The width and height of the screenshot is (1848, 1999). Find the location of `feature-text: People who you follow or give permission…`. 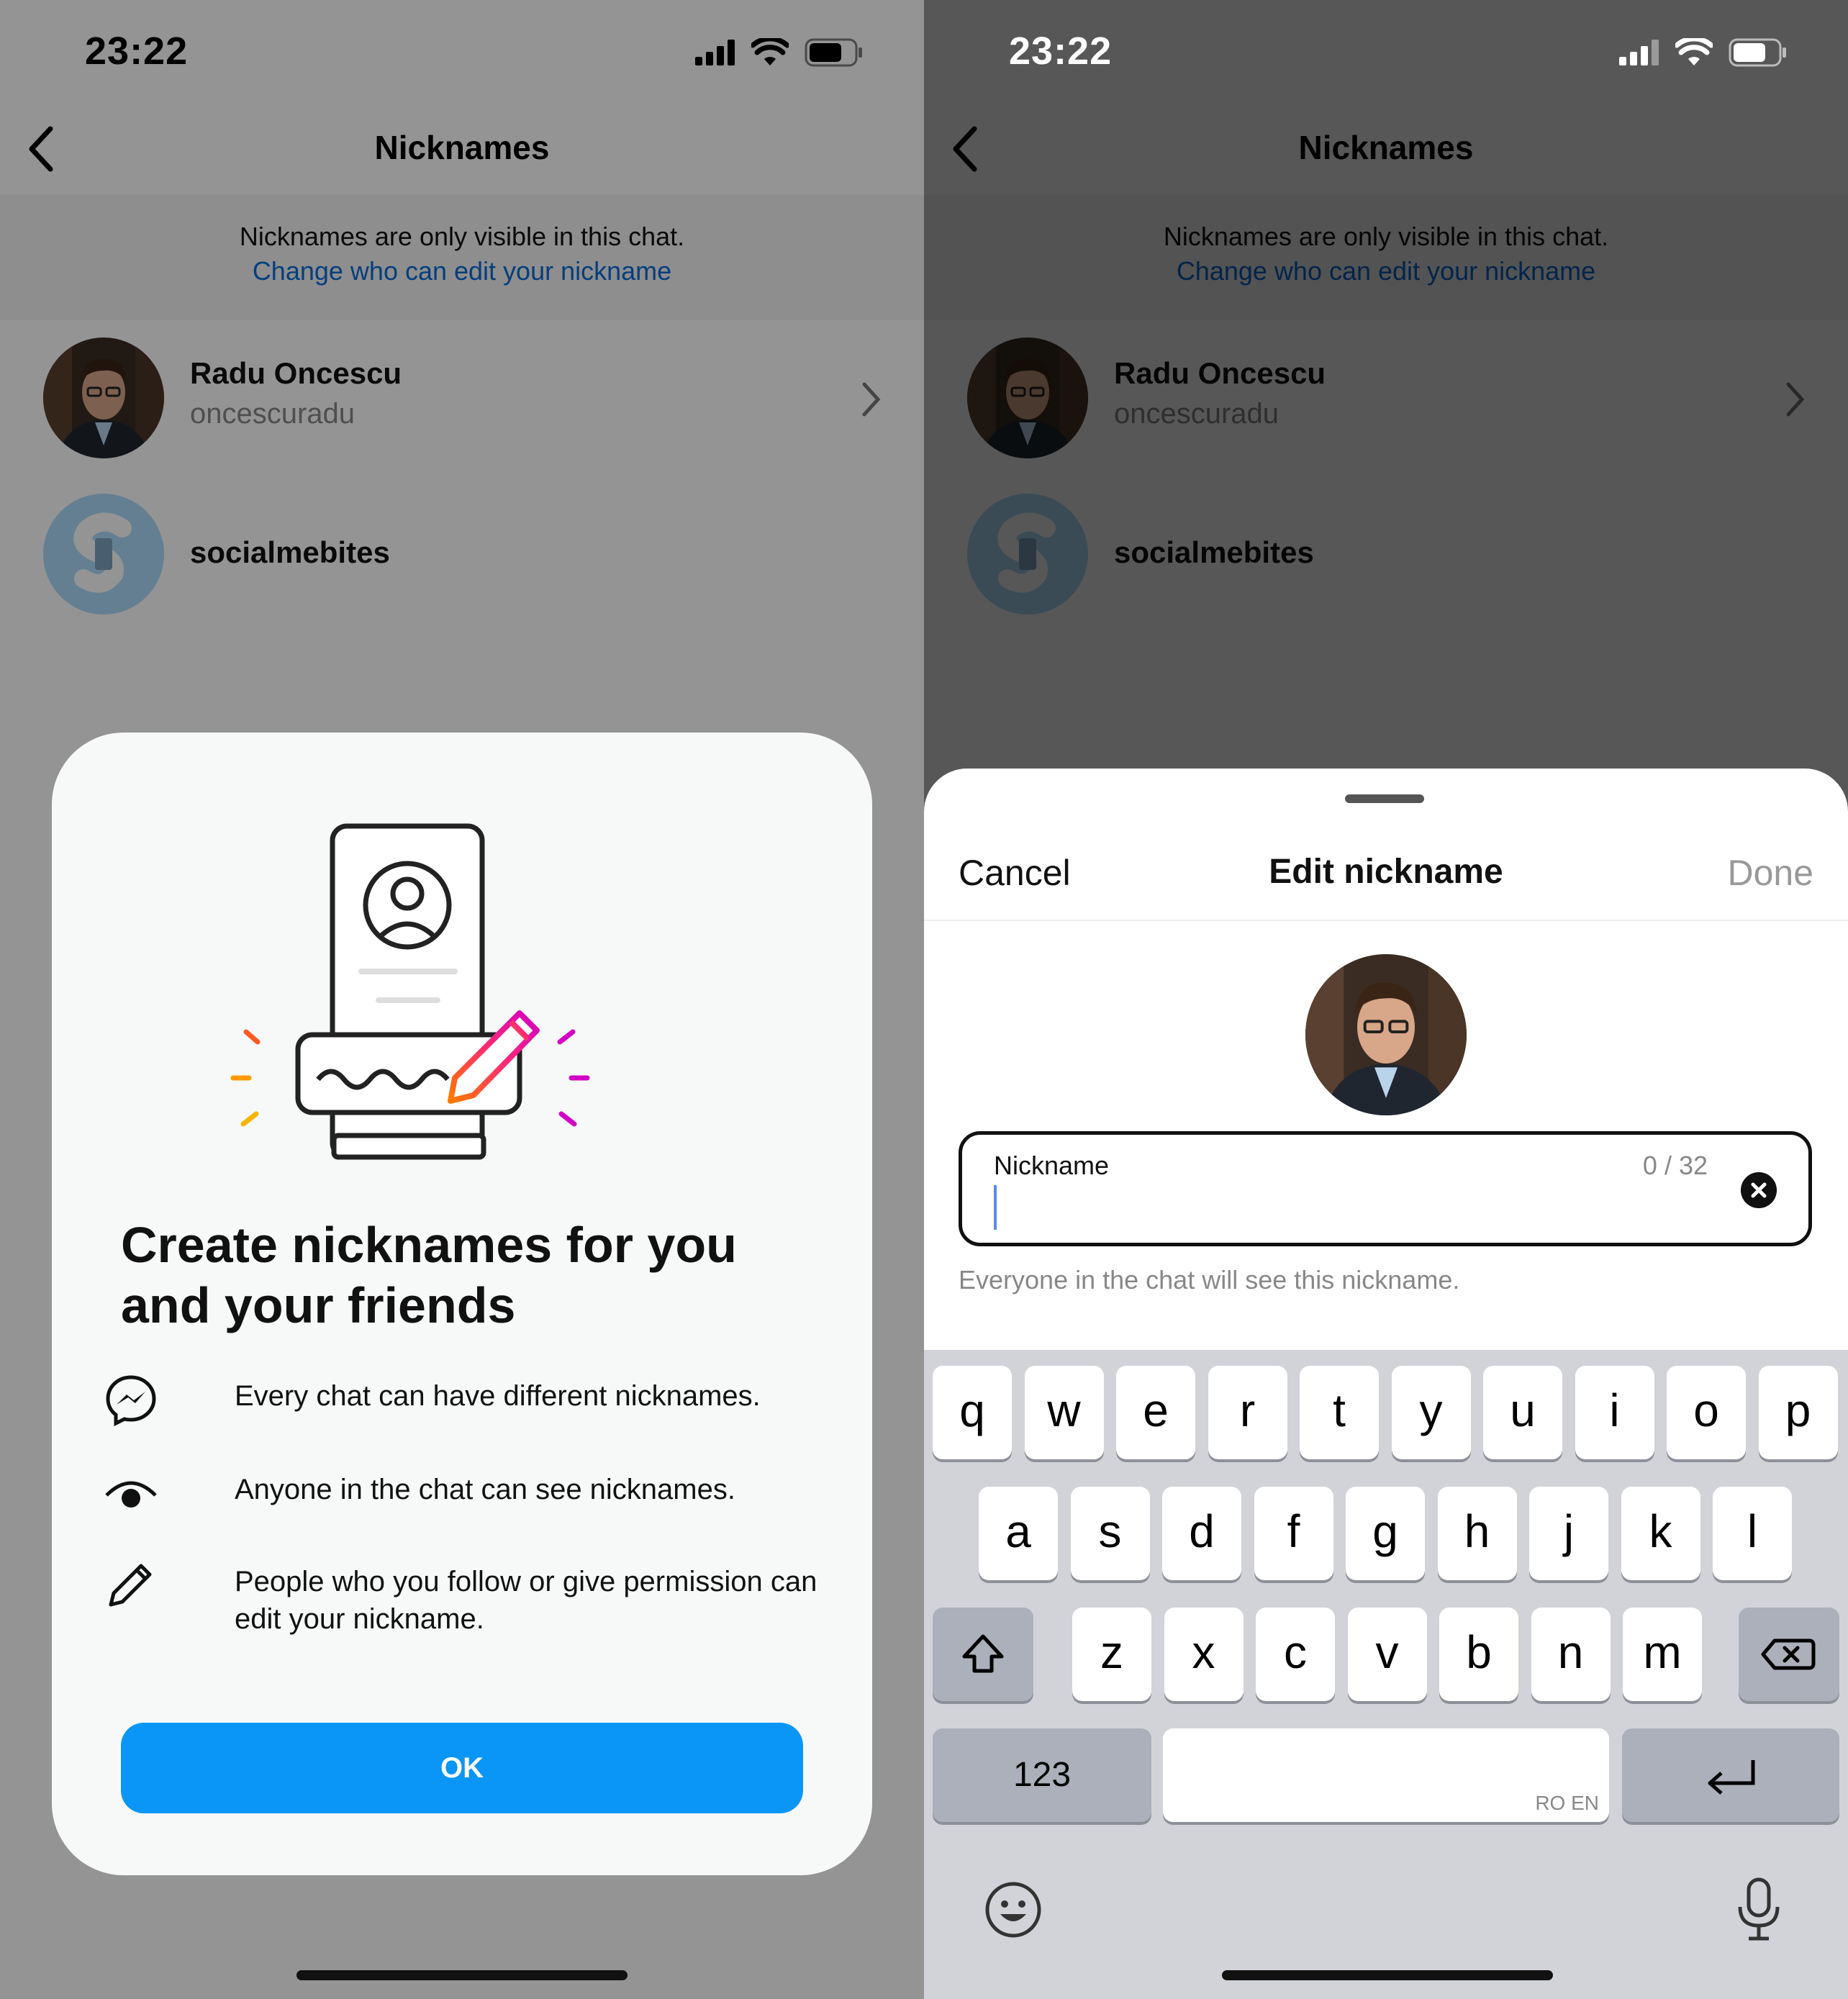

feature-text: People who you follow or give permission… is located at coordinates (526, 1600).